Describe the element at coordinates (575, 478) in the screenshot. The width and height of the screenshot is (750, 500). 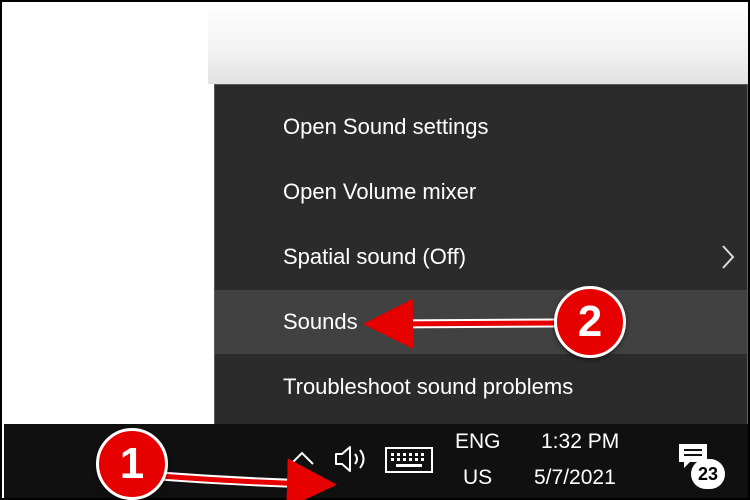
I see `clock-date: 5/7/2021` at that location.